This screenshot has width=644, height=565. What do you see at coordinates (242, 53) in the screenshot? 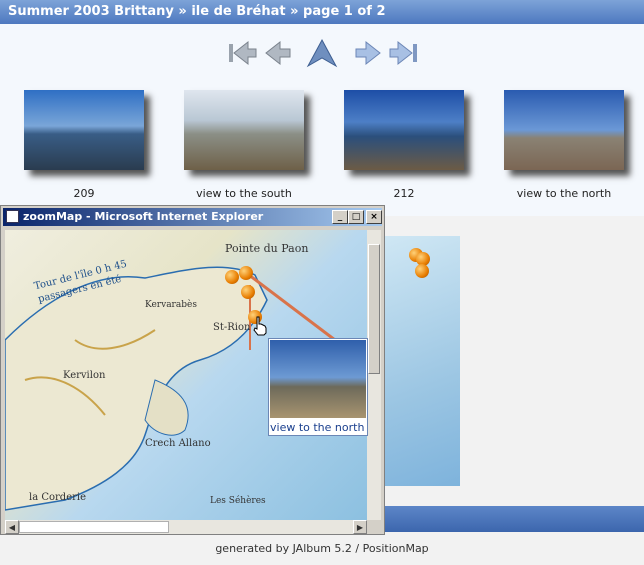
I see `first-page-icon` at bounding box center [242, 53].